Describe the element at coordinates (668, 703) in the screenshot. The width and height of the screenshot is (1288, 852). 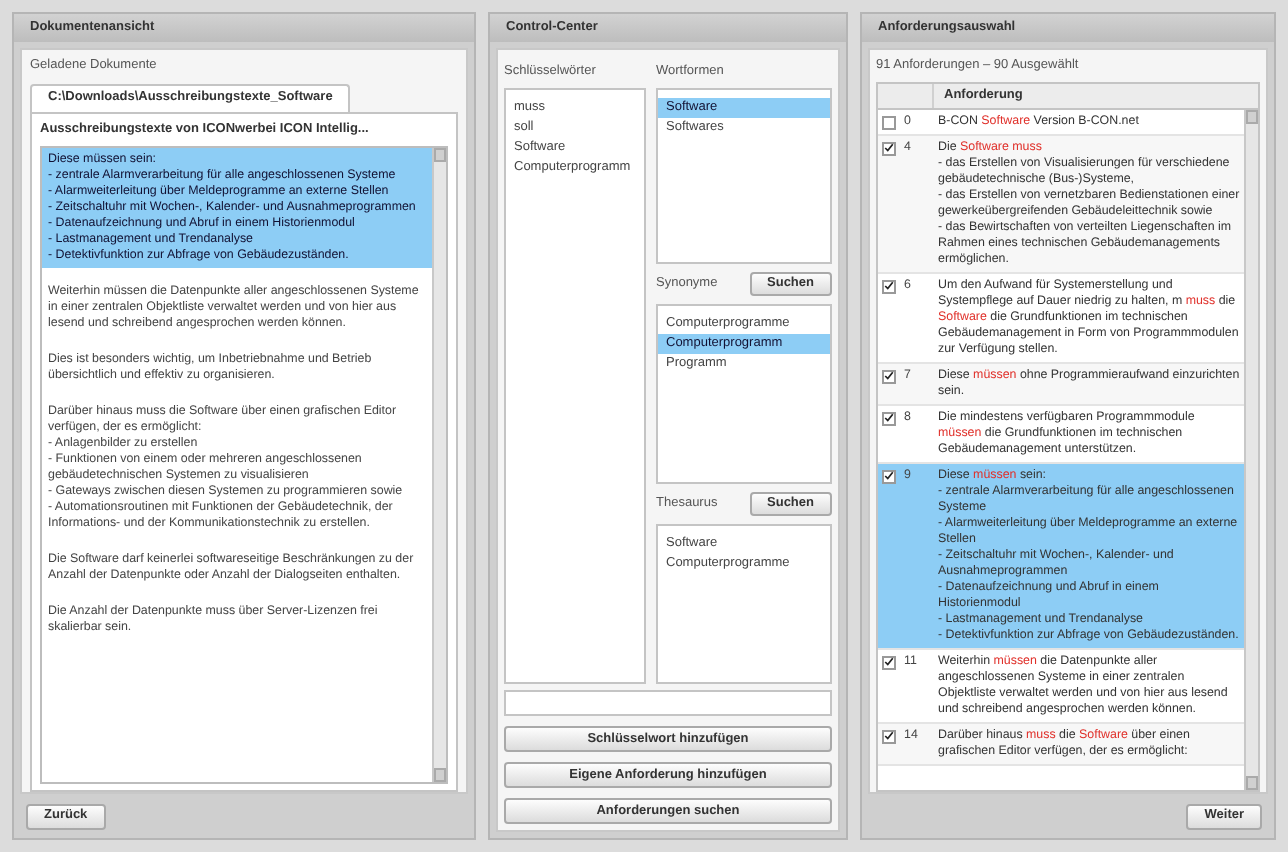
I see `keyword-input-field` at that location.